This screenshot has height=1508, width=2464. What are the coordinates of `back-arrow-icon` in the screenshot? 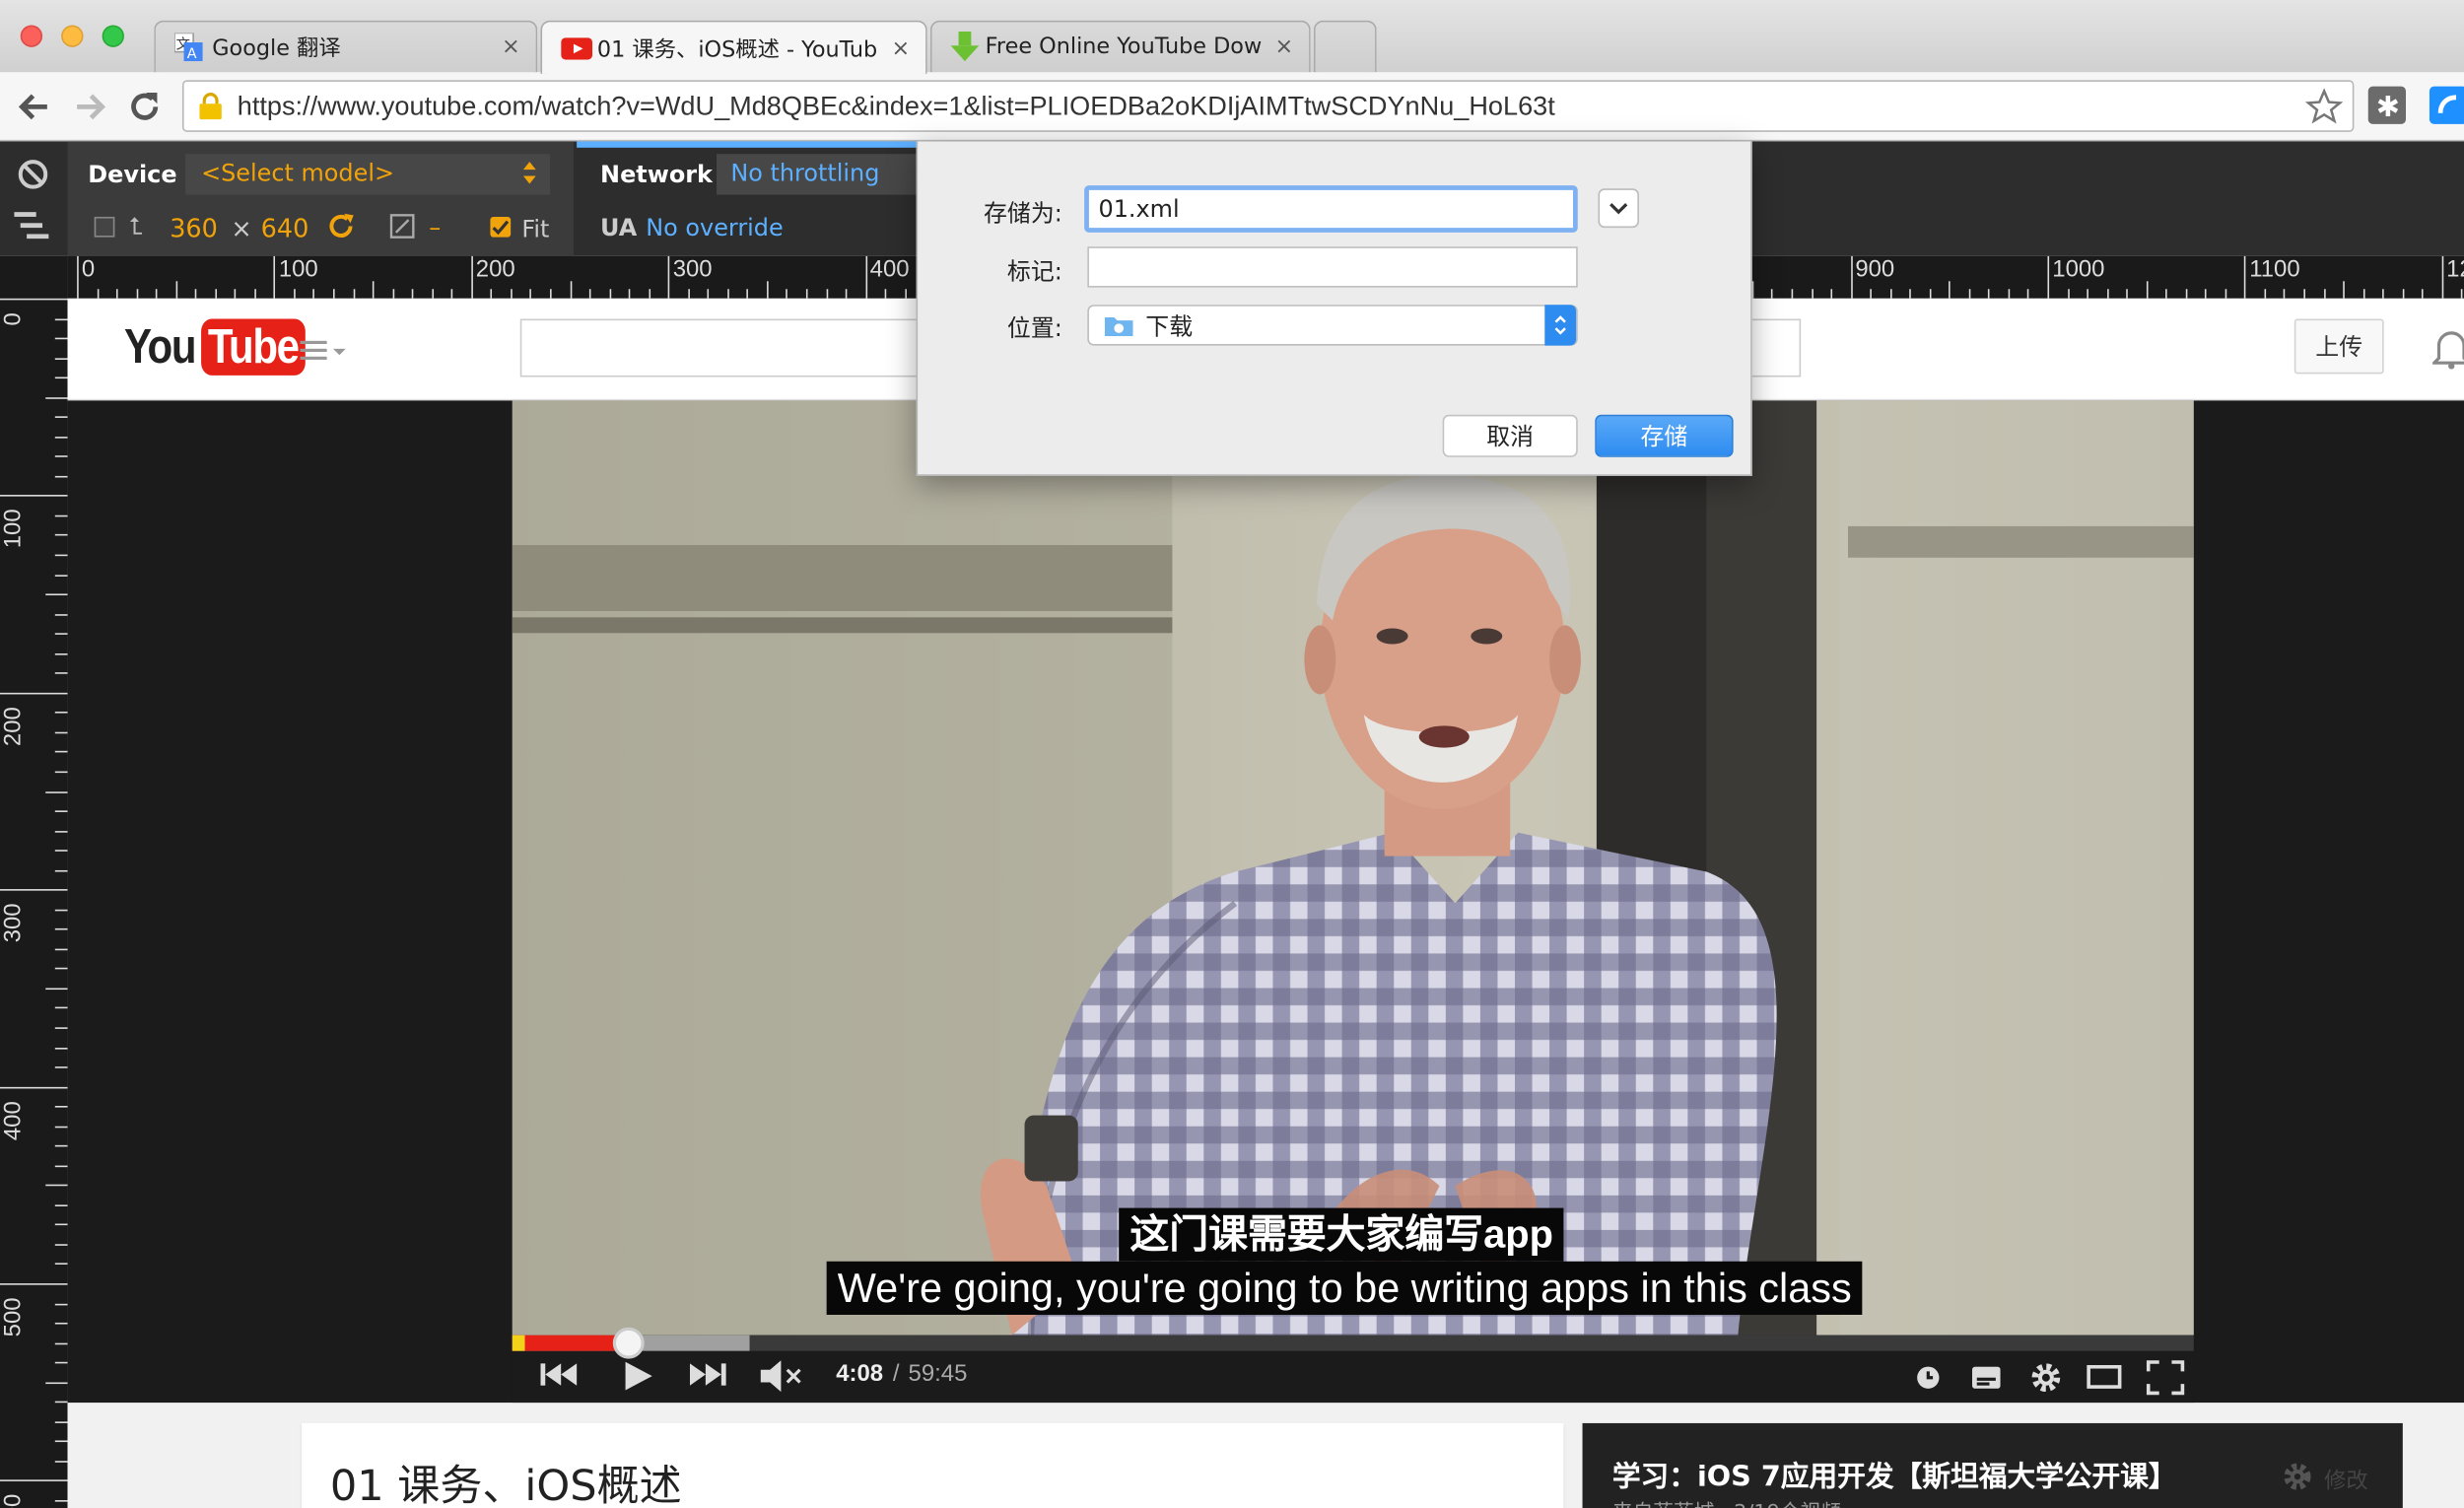 It's located at (34, 106).